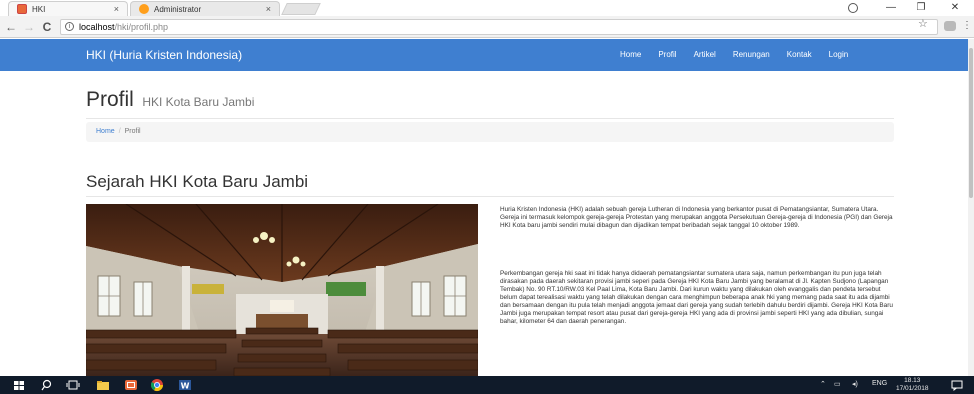 The width and height of the screenshot is (974, 394). I want to click on tab-title: Administrator, so click(178, 9).